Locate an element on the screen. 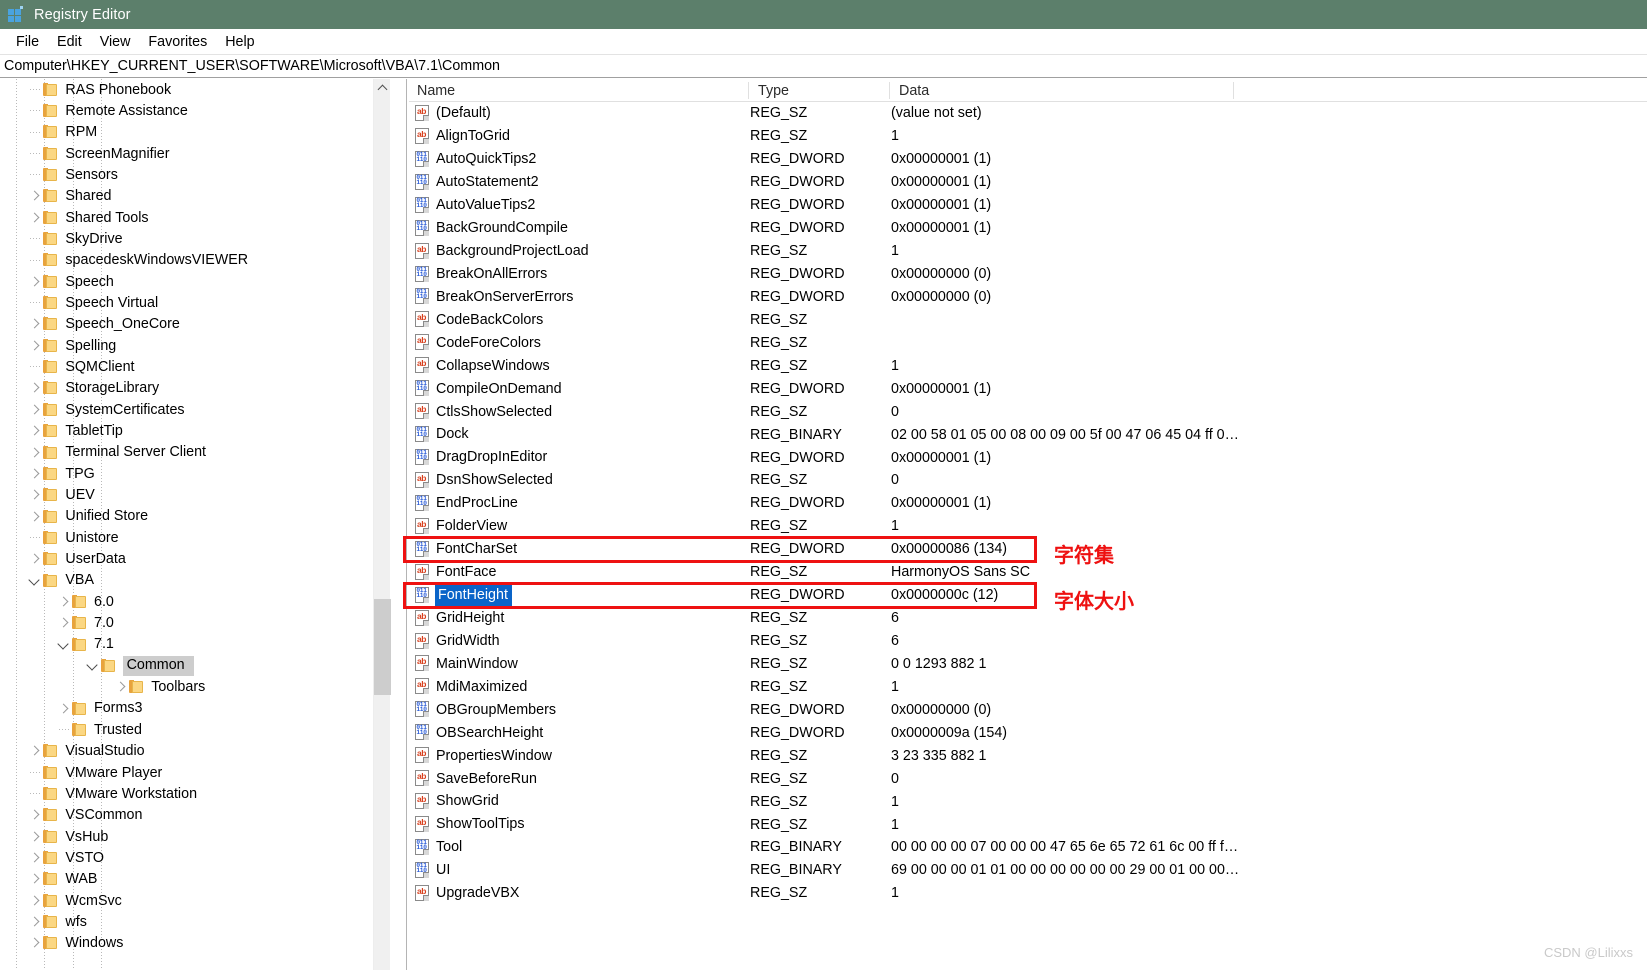 This screenshot has height=970, width=1647. tree-node-storagelibrary: StorageLibrary is located at coordinates (191, 388).